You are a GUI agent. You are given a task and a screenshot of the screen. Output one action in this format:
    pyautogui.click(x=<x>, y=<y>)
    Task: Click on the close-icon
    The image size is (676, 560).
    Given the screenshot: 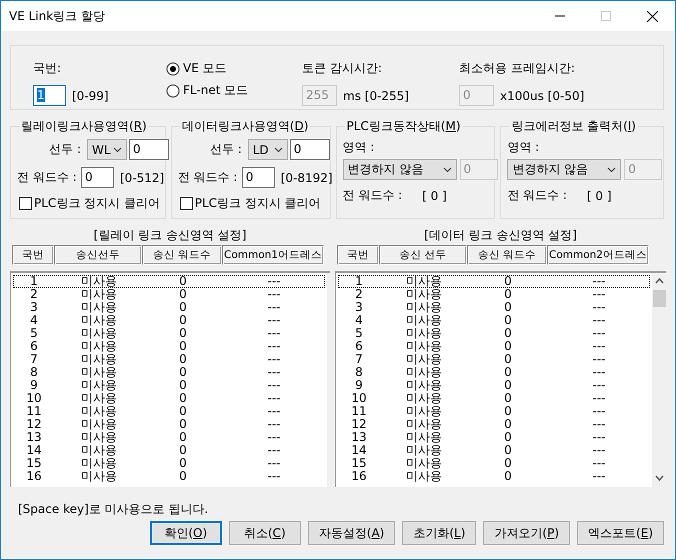 What is the action you would take?
    pyautogui.click(x=652, y=16)
    